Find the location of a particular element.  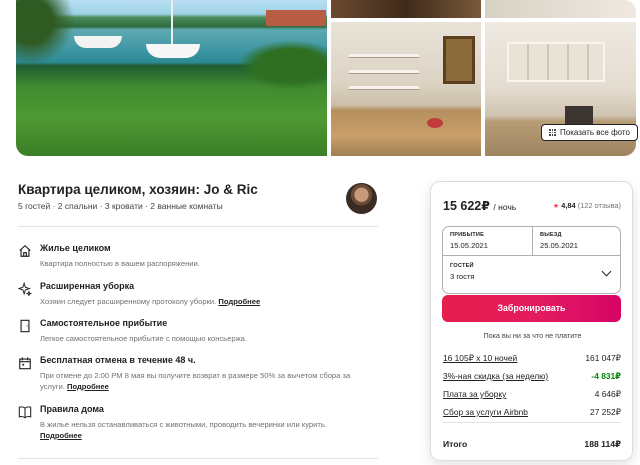

total-amount: 188 114₽ is located at coordinates (602, 444).